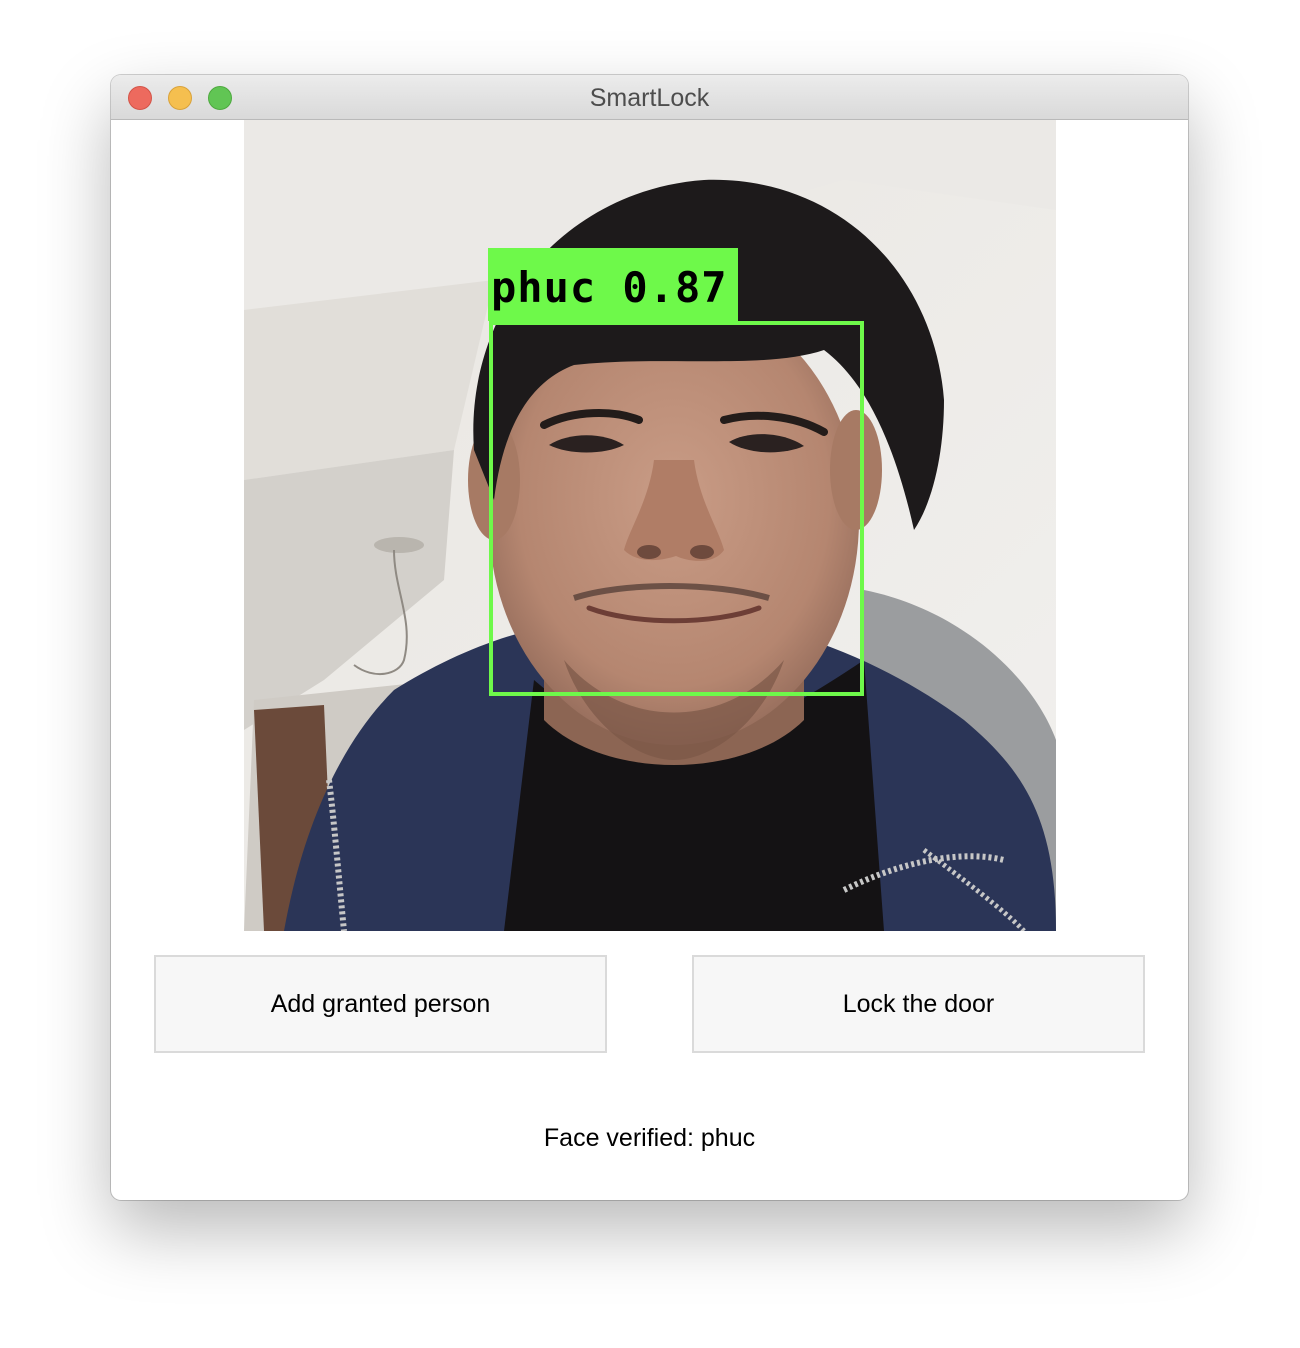 This screenshot has height=1348, width=1300. I want to click on face-bounding-box, so click(676, 508).